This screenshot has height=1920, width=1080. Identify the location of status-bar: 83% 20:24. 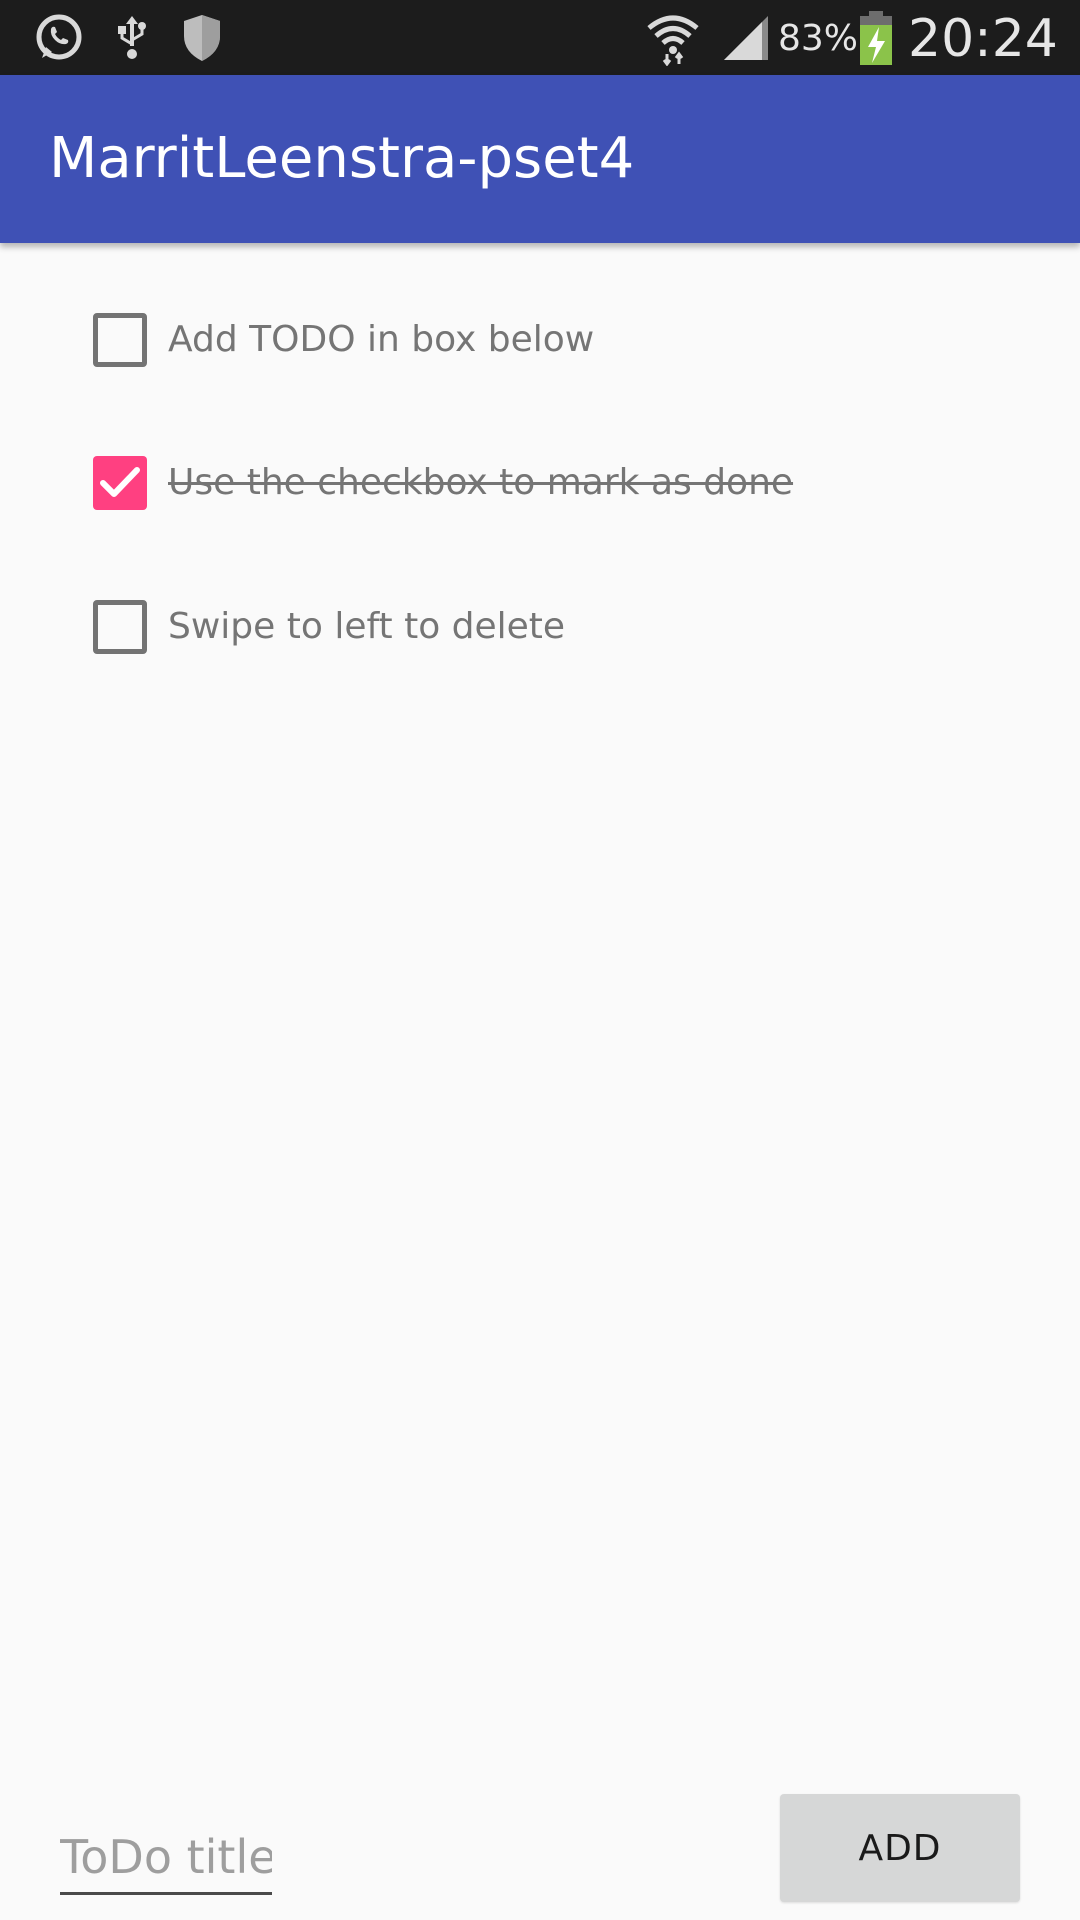
(540, 37).